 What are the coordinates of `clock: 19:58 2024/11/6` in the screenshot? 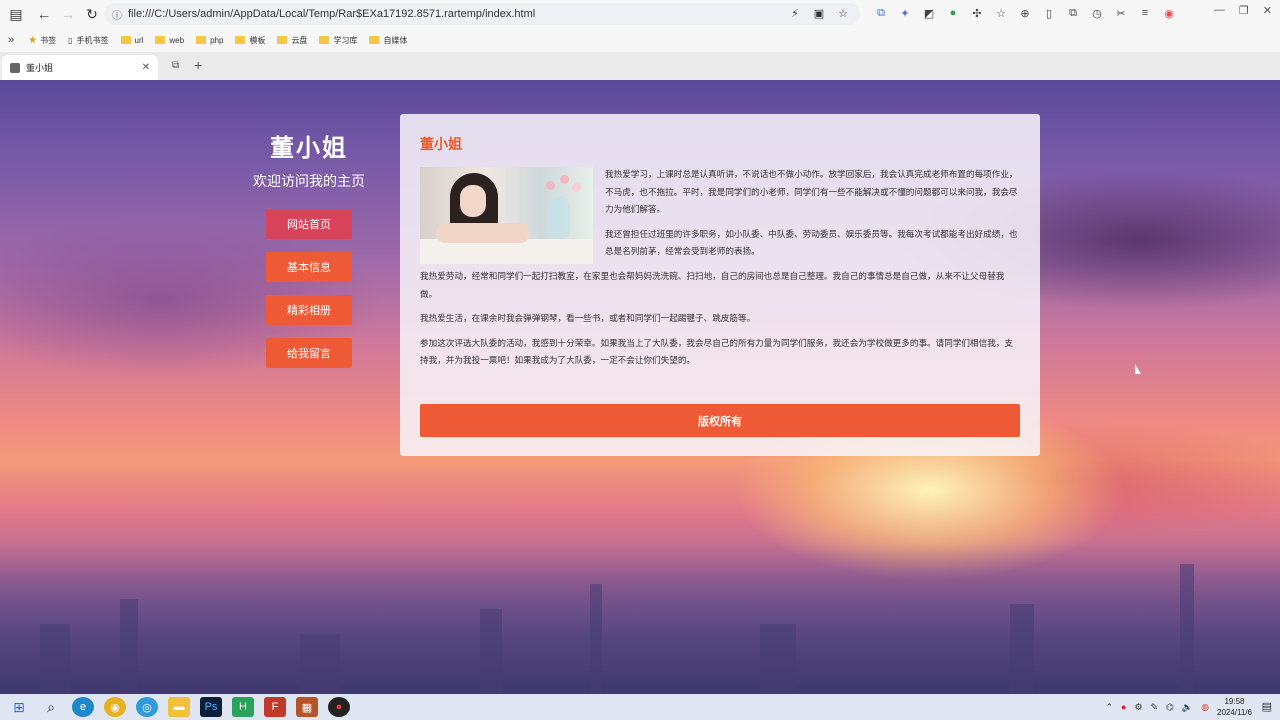 It's located at (1234, 707).